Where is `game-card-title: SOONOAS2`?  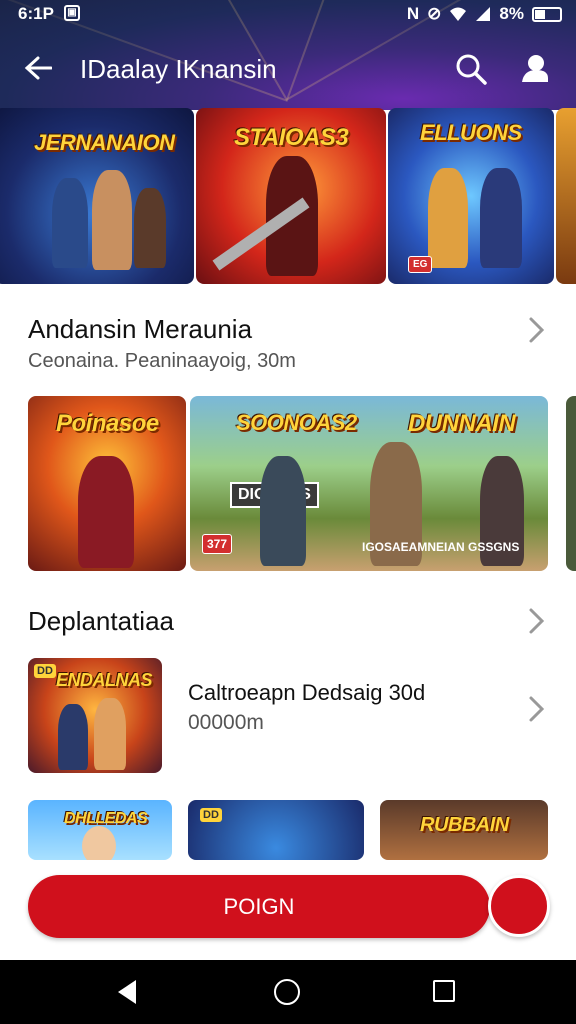
game-card-title: SOONOAS2 is located at coordinates (296, 422).